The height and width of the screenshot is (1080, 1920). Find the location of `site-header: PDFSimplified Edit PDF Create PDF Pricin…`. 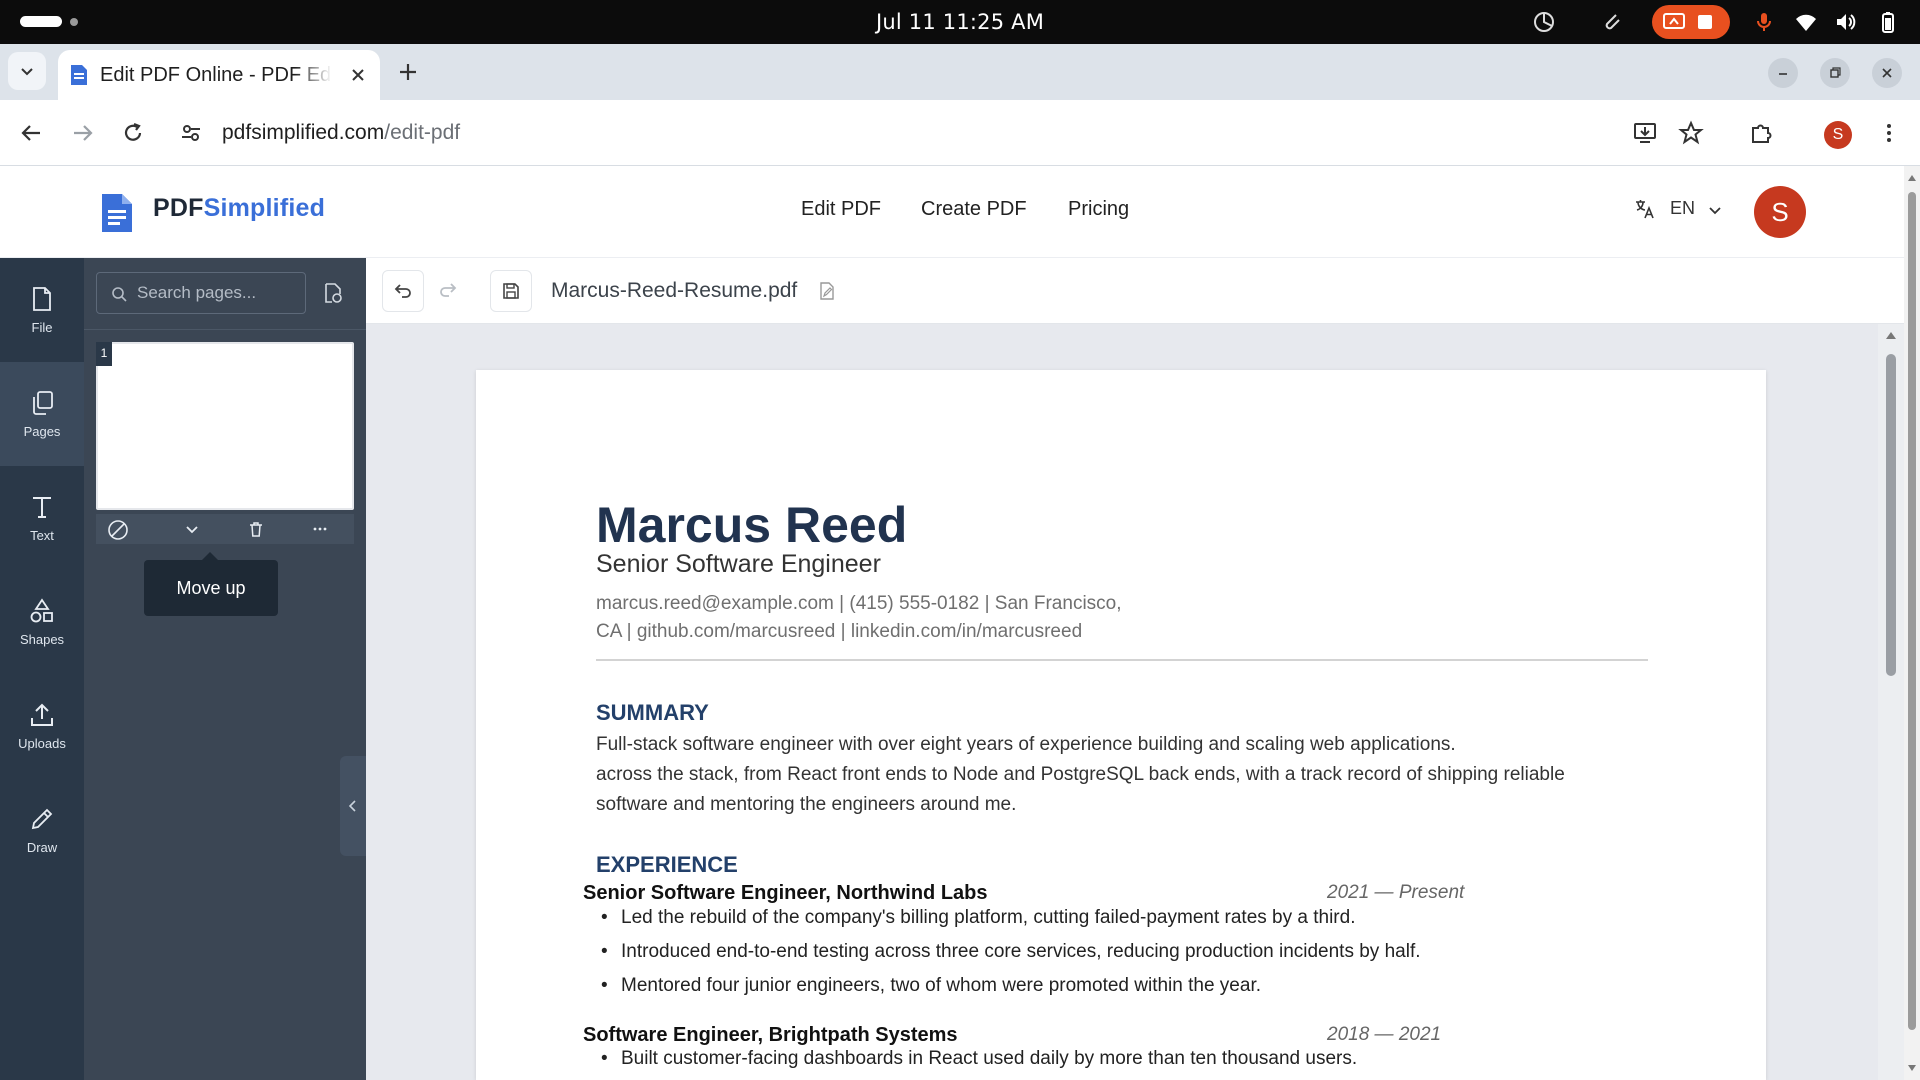

site-header: PDFSimplified Edit PDF Create PDF Pricin… is located at coordinates (952, 212).